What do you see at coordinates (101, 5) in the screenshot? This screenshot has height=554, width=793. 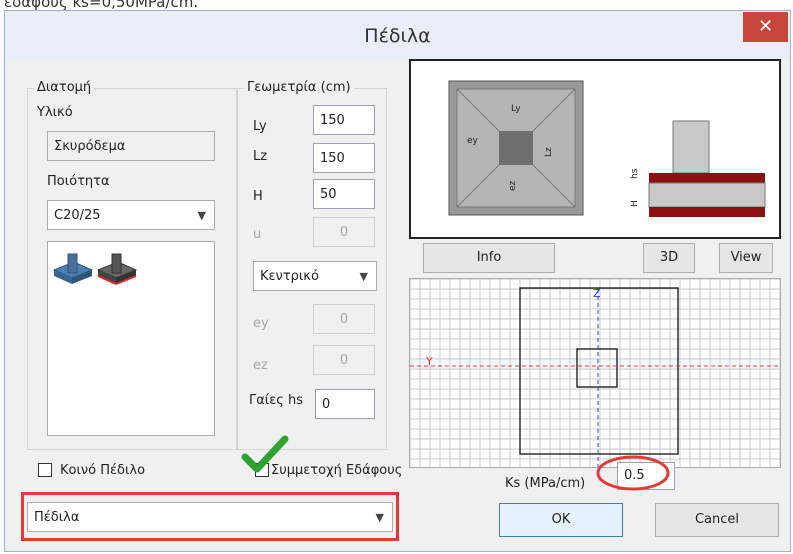 I see `top-strip-text: εδάφους ks=0,50MPa/cm.` at bounding box center [101, 5].